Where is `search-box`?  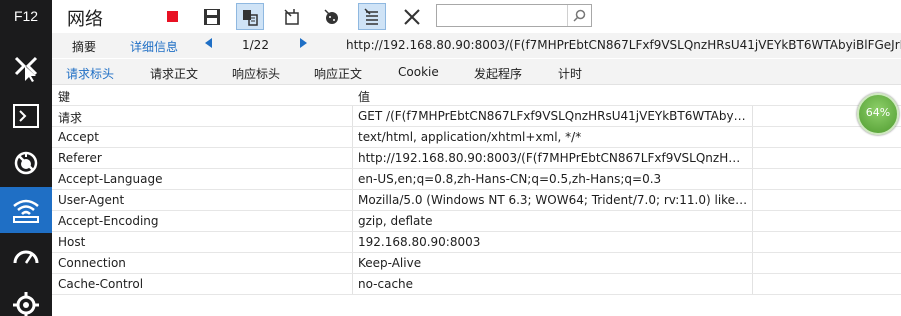
search-box is located at coordinates (514, 15).